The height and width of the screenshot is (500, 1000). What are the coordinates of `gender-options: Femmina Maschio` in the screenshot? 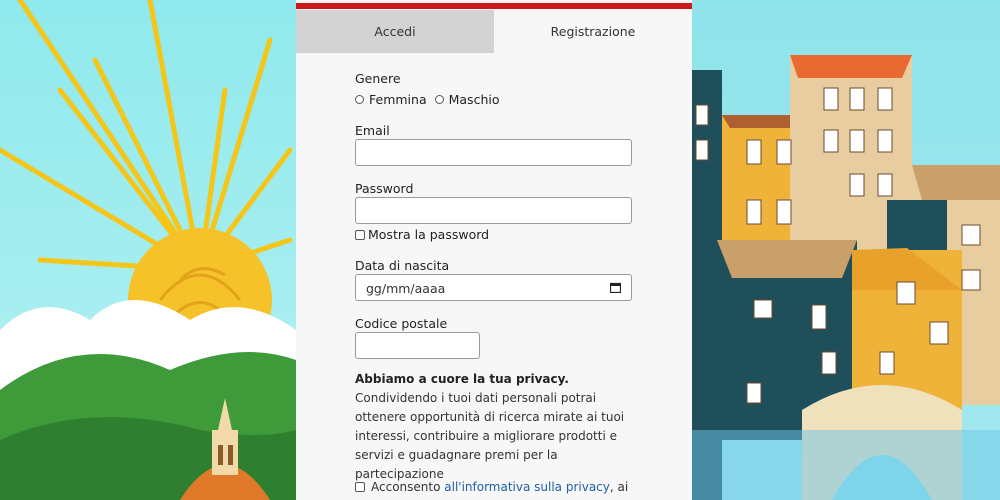 It's located at (427, 99).